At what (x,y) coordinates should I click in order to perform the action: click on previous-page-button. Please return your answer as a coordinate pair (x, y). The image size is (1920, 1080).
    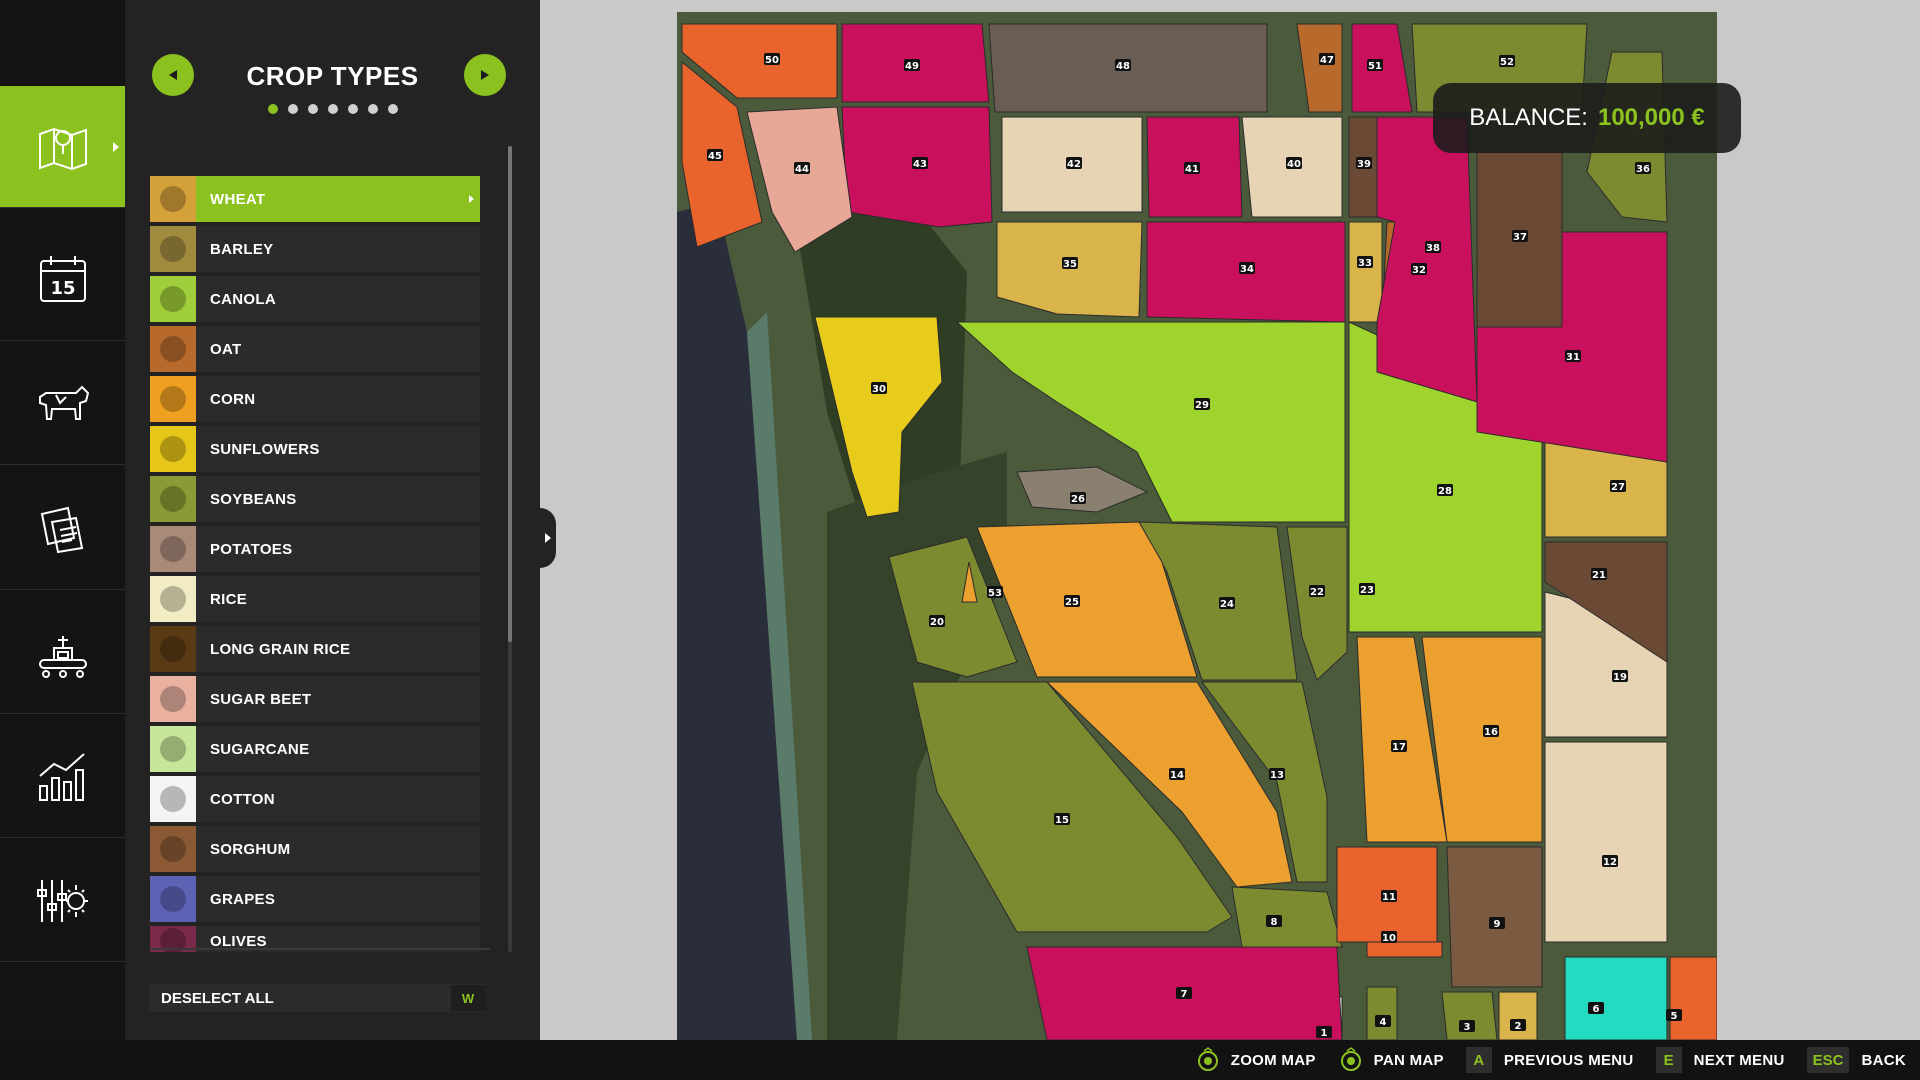
    Looking at the image, I should click on (173, 75).